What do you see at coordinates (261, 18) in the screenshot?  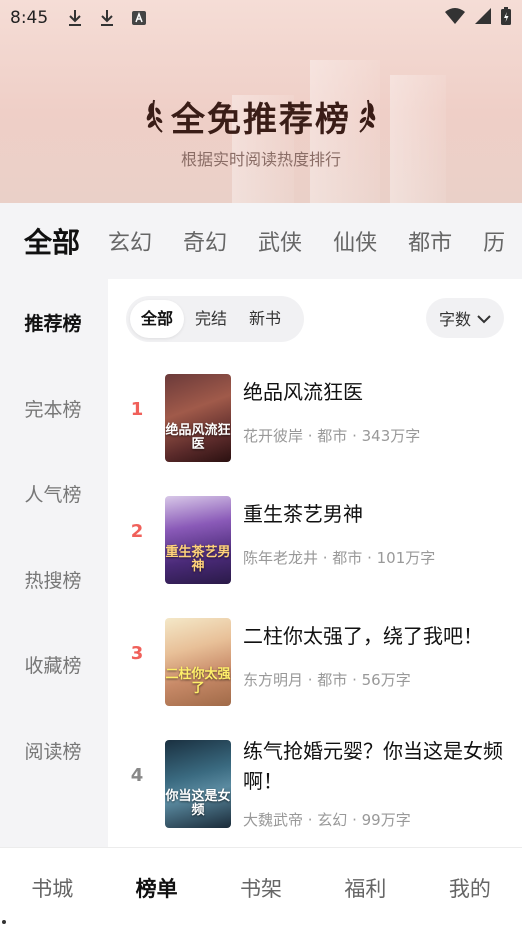 I see `status-bar: 8:45` at bounding box center [261, 18].